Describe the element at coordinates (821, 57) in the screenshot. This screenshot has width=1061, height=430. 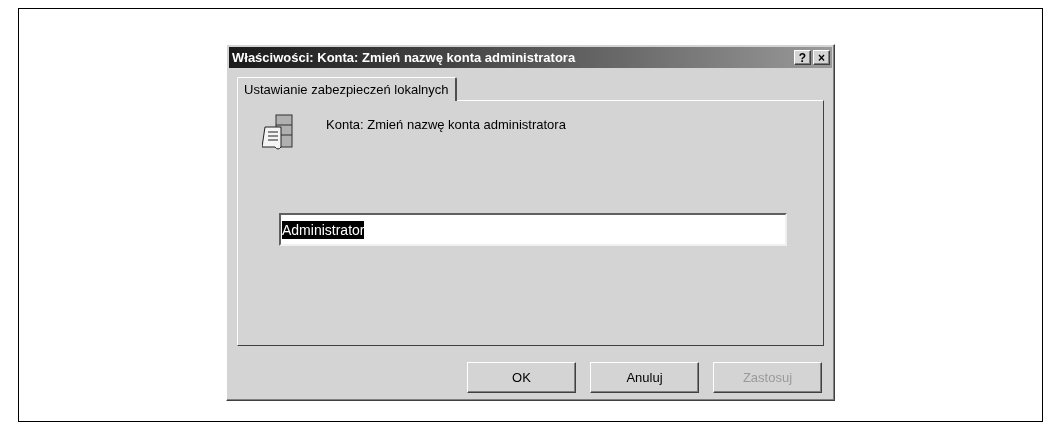
I see `close-button: ×` at that location.